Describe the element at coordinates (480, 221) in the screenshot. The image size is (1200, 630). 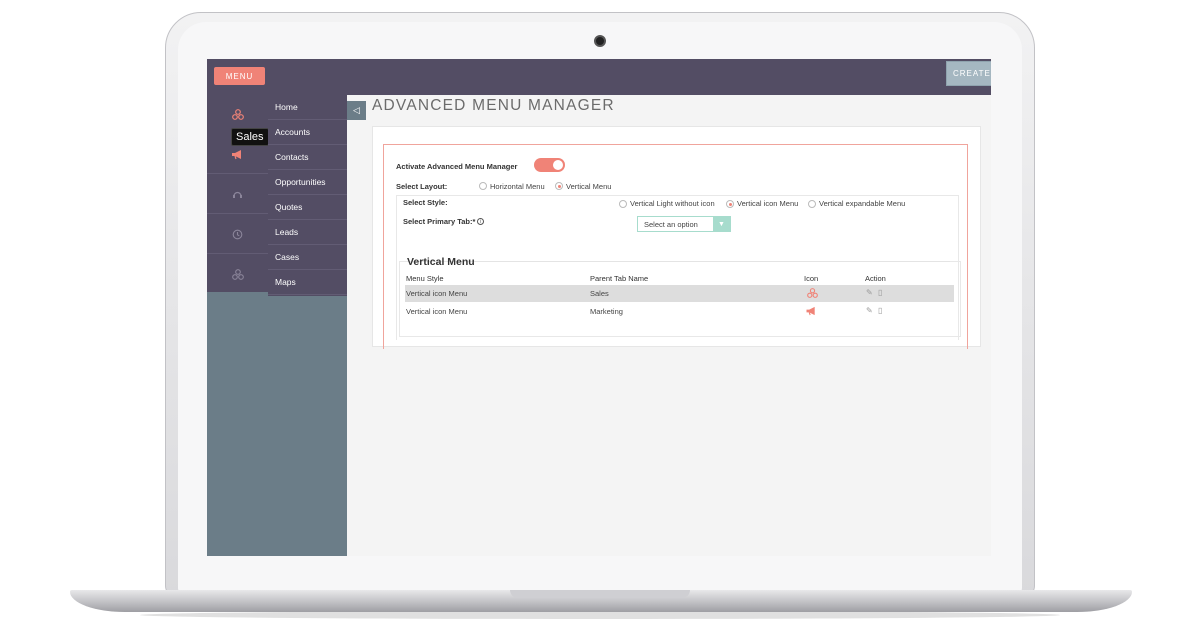
I see `info-icon: i` at that location.